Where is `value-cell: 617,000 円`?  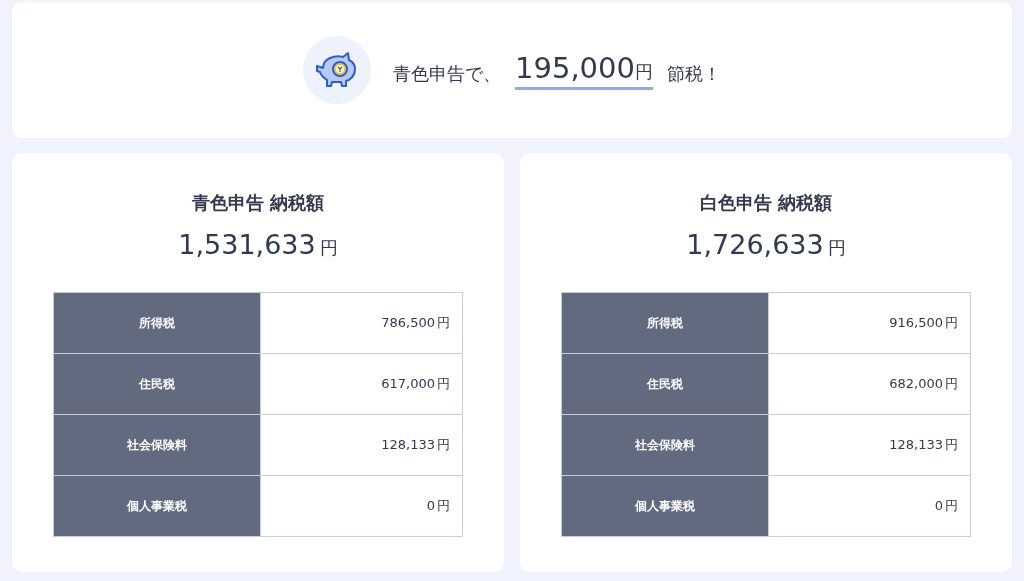 value-cell: 617,000 円 is located at coordinates (361, 384).